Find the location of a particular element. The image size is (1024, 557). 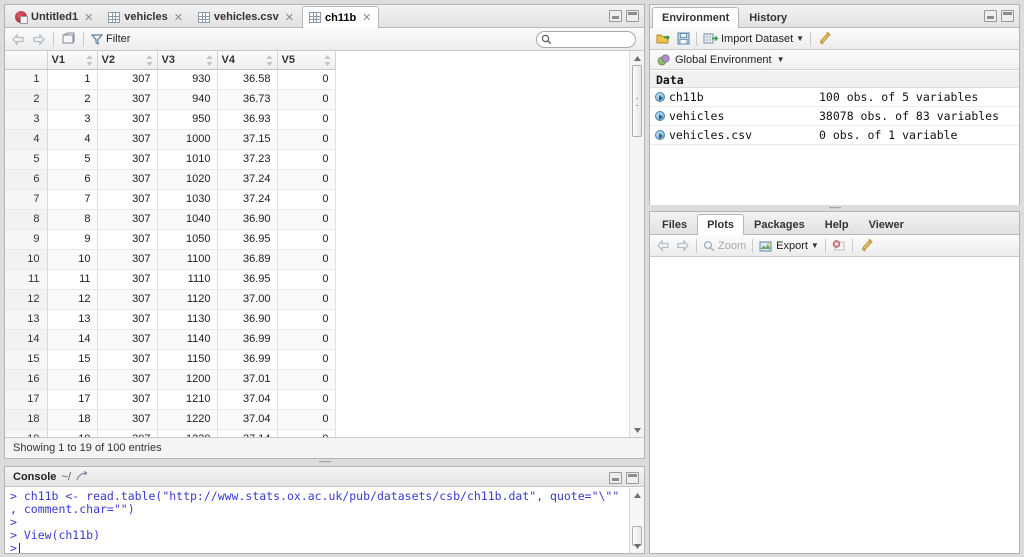

table-row: 18 18 307 1220 37.04 0 is located at coordinates (170, 419).